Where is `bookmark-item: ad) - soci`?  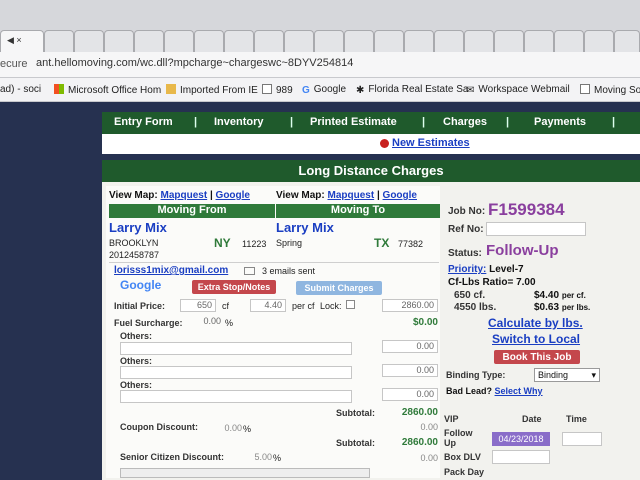
bookmark-item: ad) - soci is located at coordinates (20, 89).